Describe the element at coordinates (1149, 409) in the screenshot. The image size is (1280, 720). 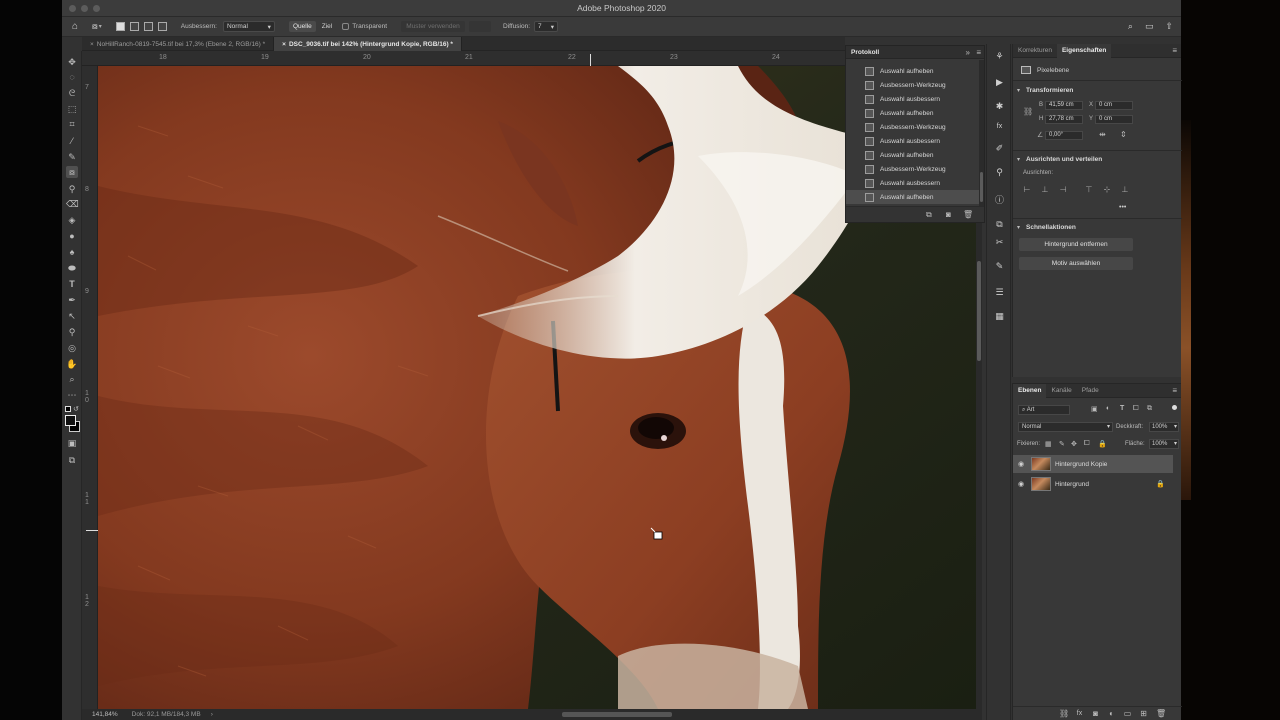
I see `filter-smart-object-icon: ⧉` at that location.